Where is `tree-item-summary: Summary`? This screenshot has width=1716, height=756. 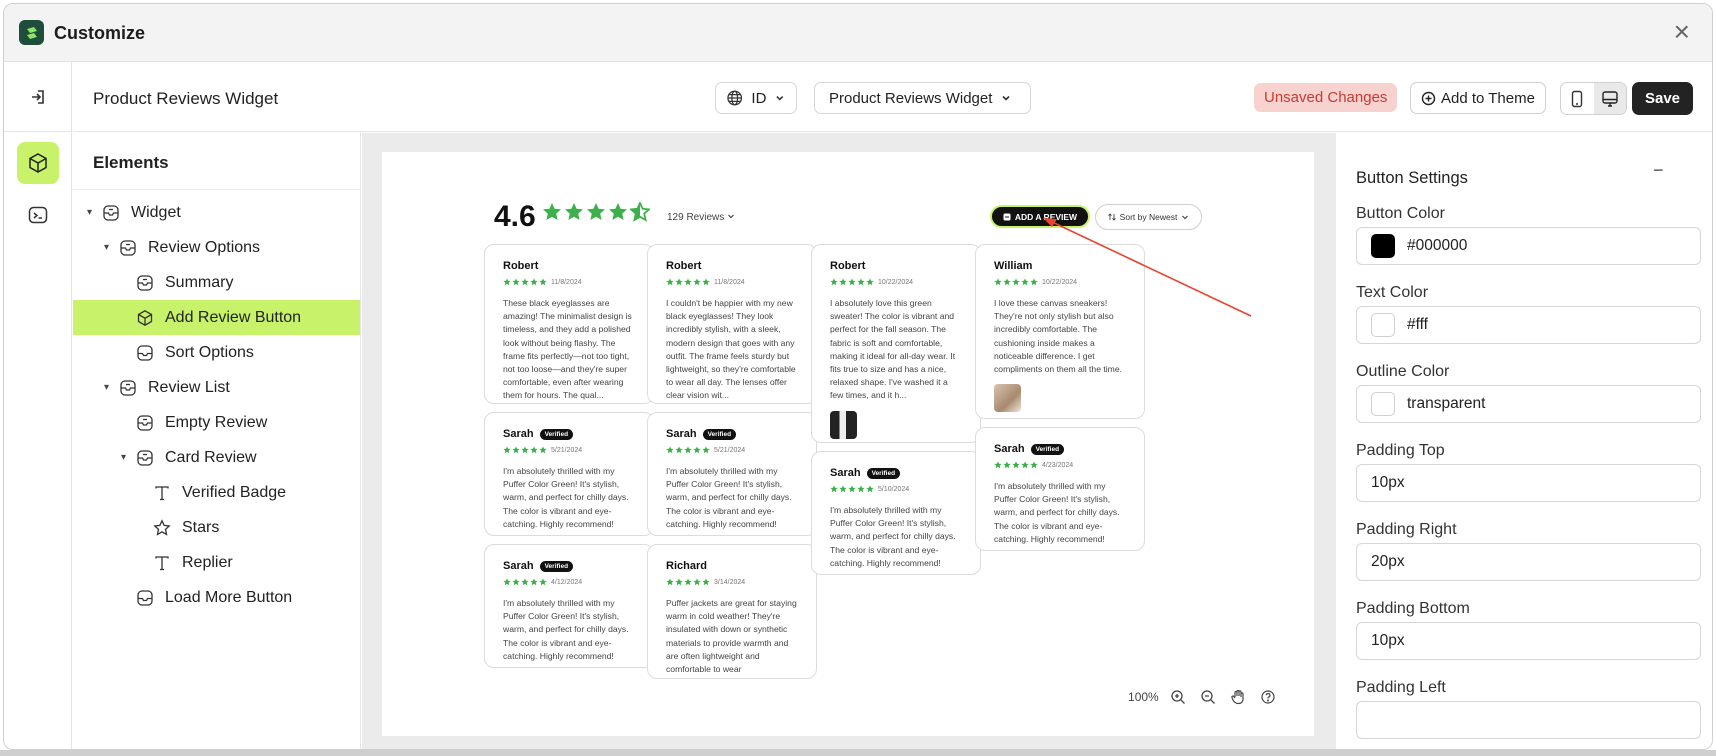 tree-item-summary: Summary is located at coordinates (216, 282).